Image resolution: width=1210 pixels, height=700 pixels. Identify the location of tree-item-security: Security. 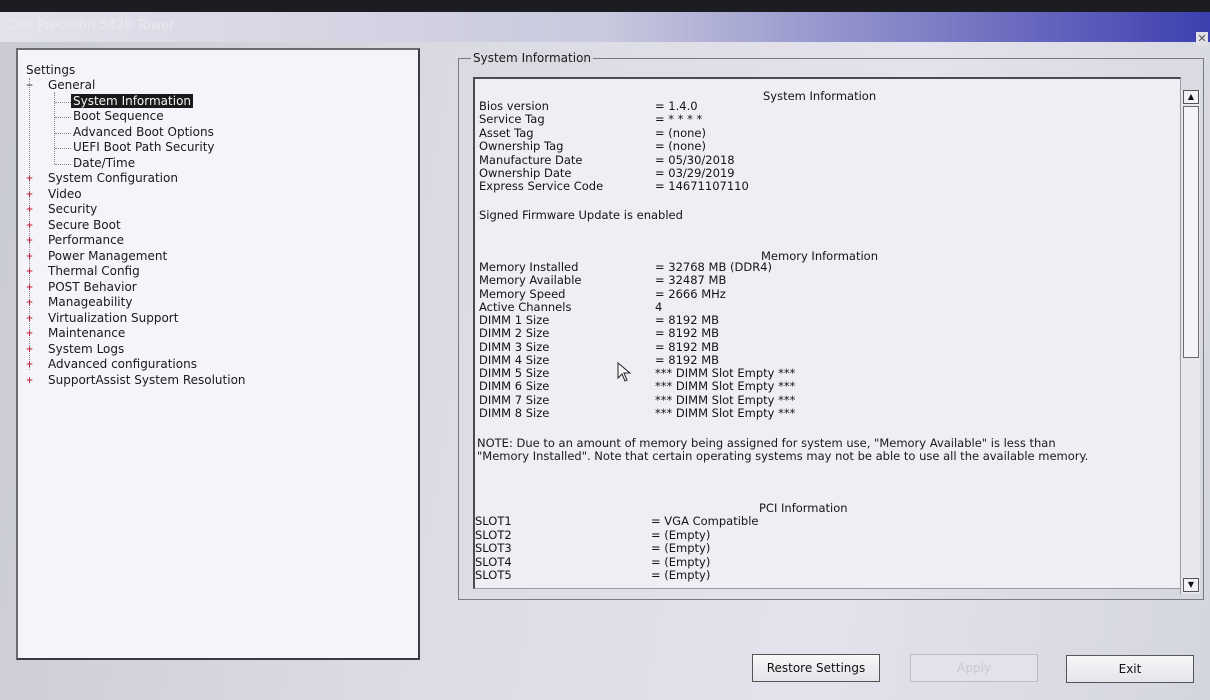
(72, 209).